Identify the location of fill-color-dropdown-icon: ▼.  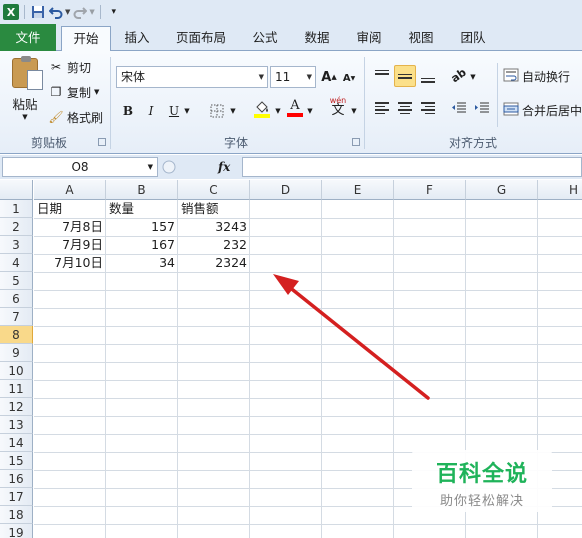
(278, 111).